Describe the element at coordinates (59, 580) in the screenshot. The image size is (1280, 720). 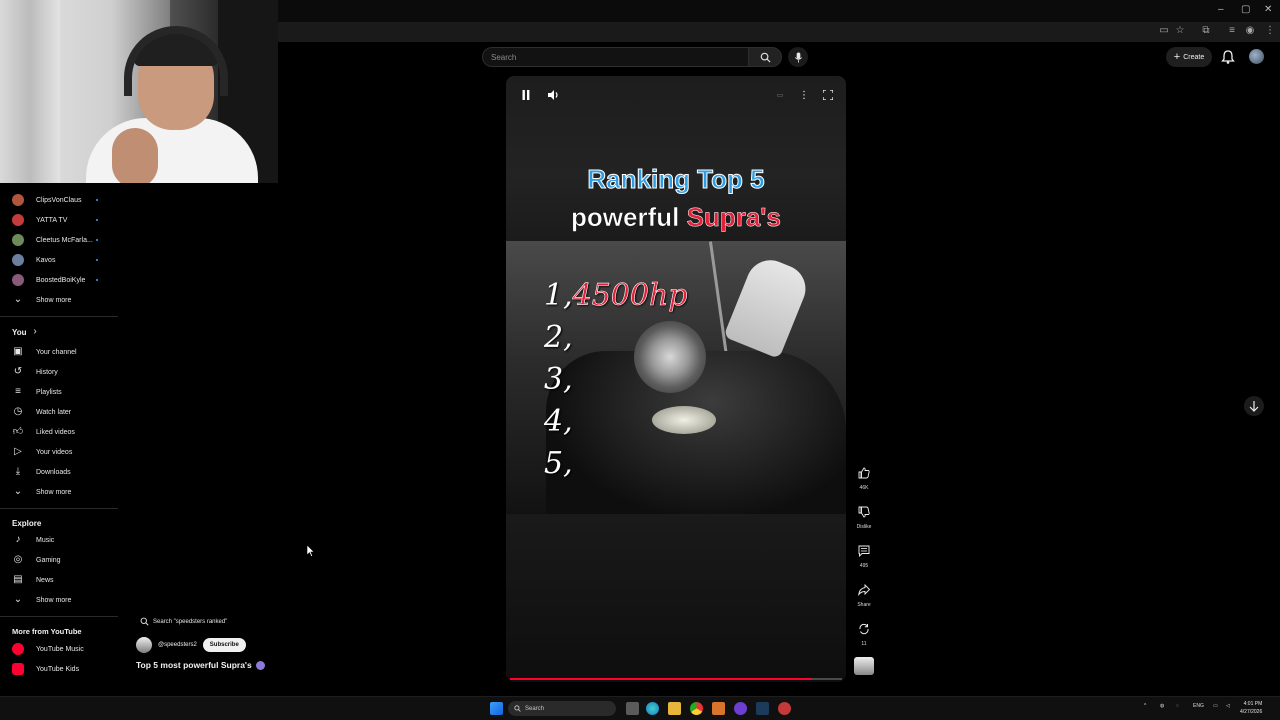
I see `sidebar-item-news: ▤ News` at that location.